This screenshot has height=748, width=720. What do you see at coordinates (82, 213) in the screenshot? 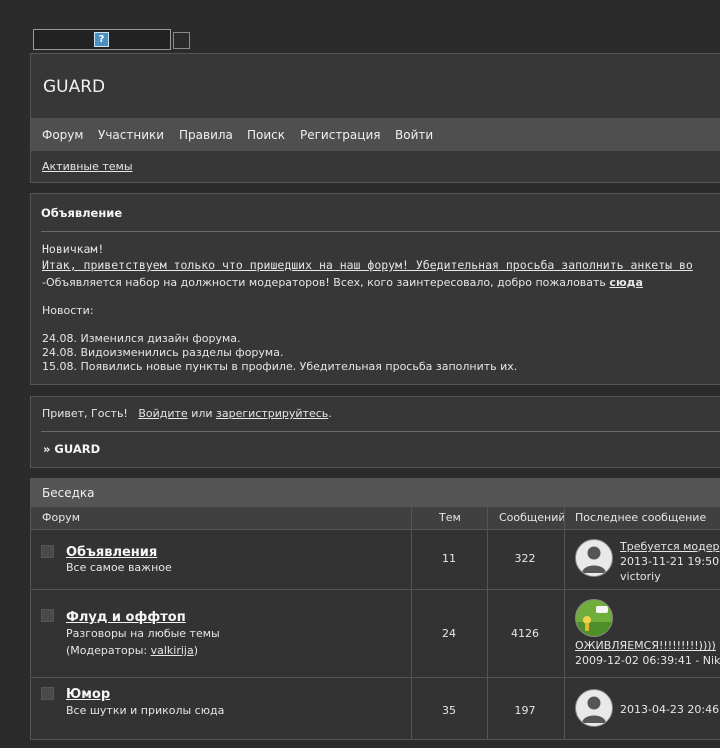
I see `announcement-title: Объявление` at bounding box center [82, 213].